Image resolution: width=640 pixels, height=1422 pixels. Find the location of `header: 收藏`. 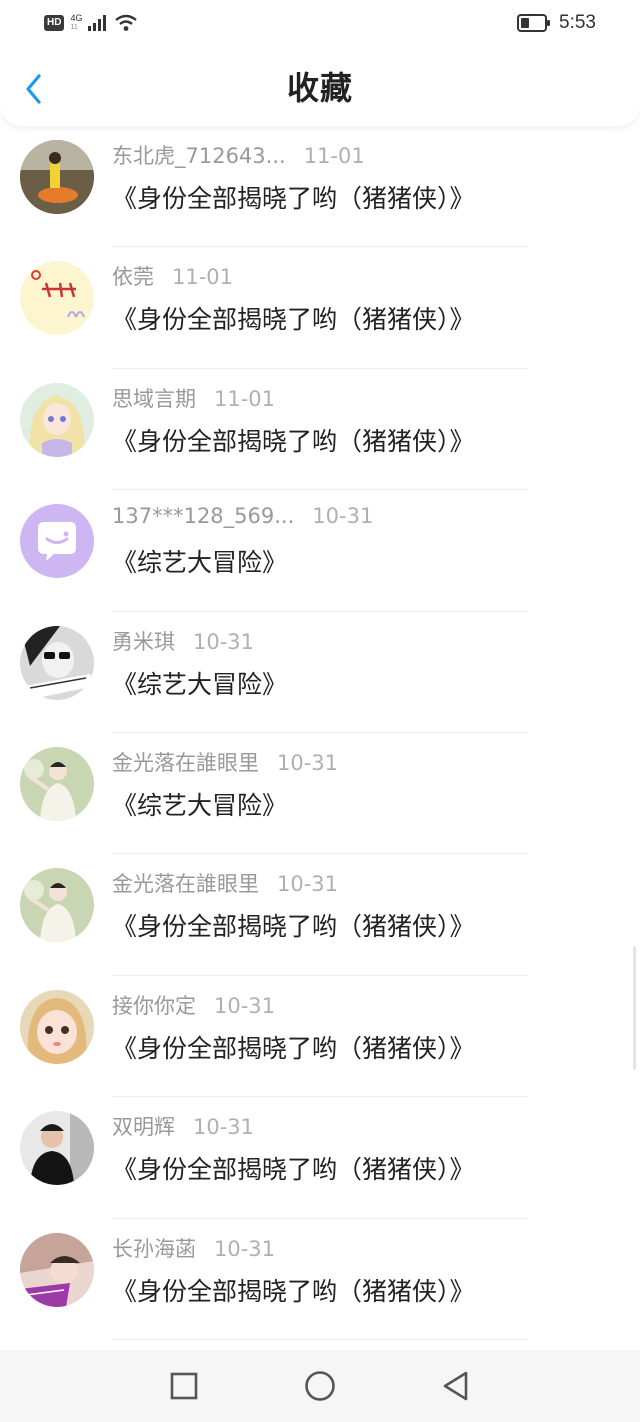

header: 收藏 is located at coordinates (320, 86).